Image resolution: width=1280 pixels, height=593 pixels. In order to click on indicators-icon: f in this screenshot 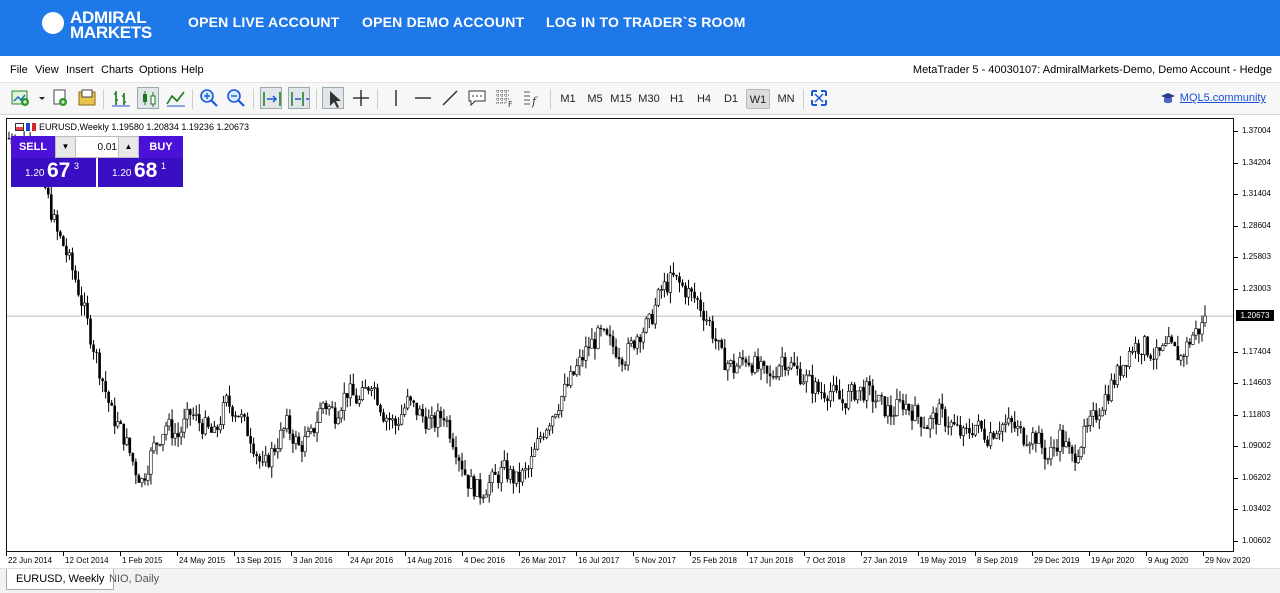, I will do `click(532, 98)`.